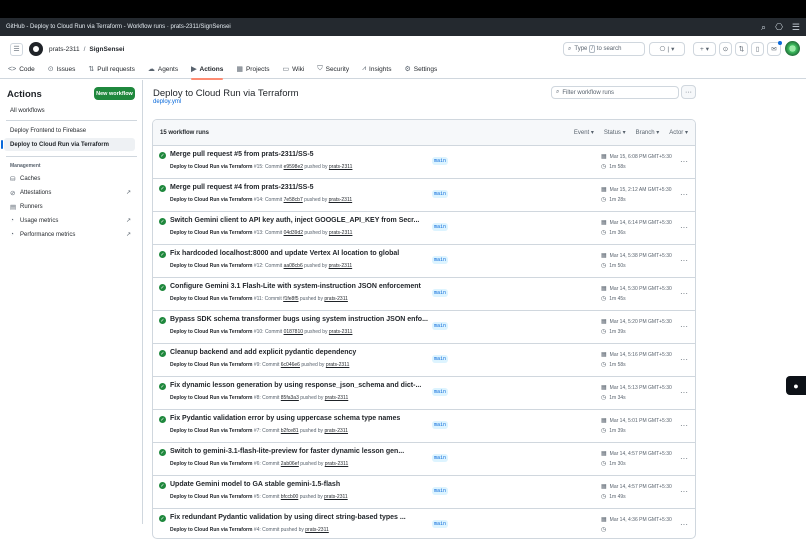 The image size is (806, 539). Describe the element at coordinates (69, 110) in the screenshot. I see `sidebar-item-all-workflows: All workflows` at that location.